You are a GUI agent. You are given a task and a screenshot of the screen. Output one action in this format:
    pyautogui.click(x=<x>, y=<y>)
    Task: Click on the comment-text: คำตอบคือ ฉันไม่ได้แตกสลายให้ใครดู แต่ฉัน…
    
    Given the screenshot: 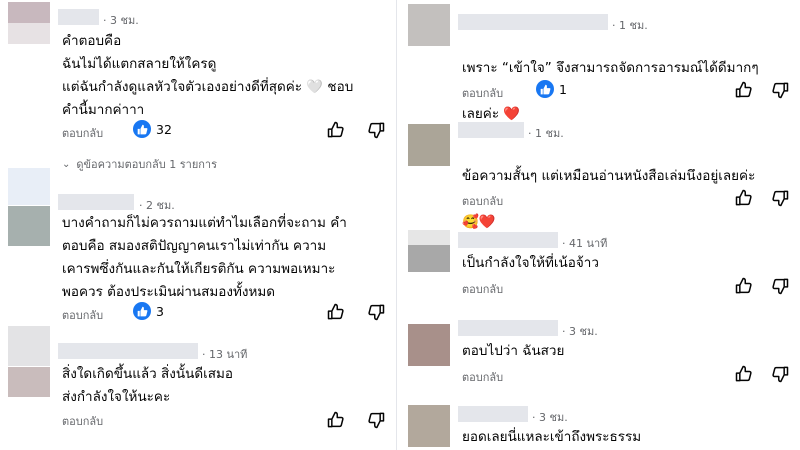 What is the action you would take?
    pyautogui.click(x=208, y=75)
    